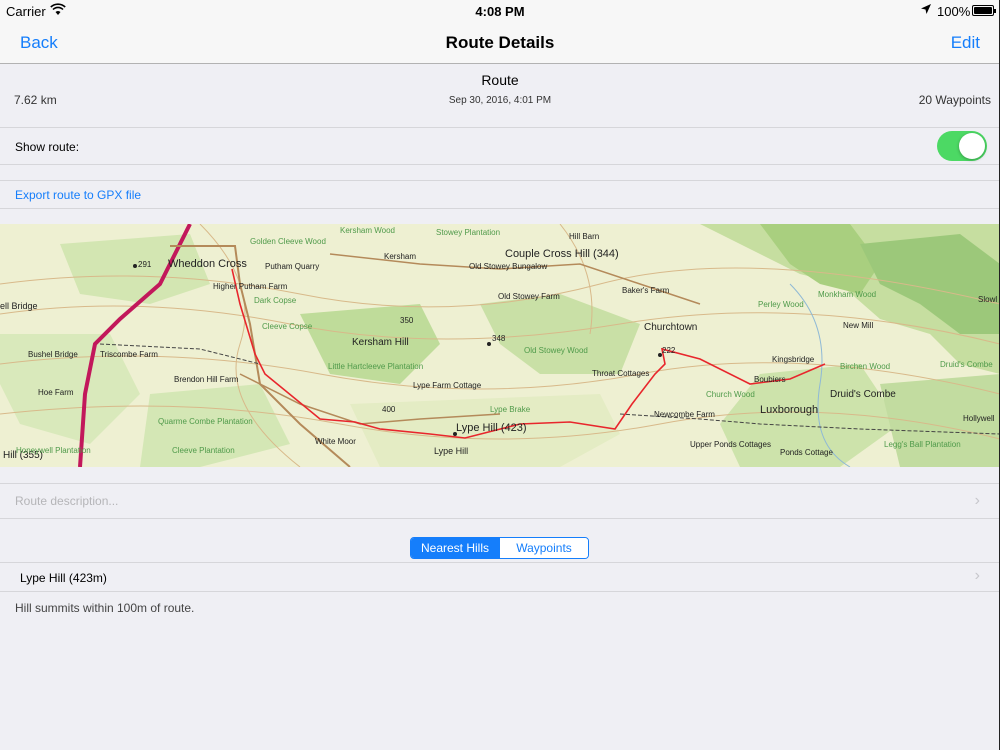 Image resolution: width=1000 pixels, height=750 pixels. Describe the element at coordinates (562, 254) in the screenshot. I see `map-label-couple-cross-hill: Couple Cross Hill (344)` at that location.